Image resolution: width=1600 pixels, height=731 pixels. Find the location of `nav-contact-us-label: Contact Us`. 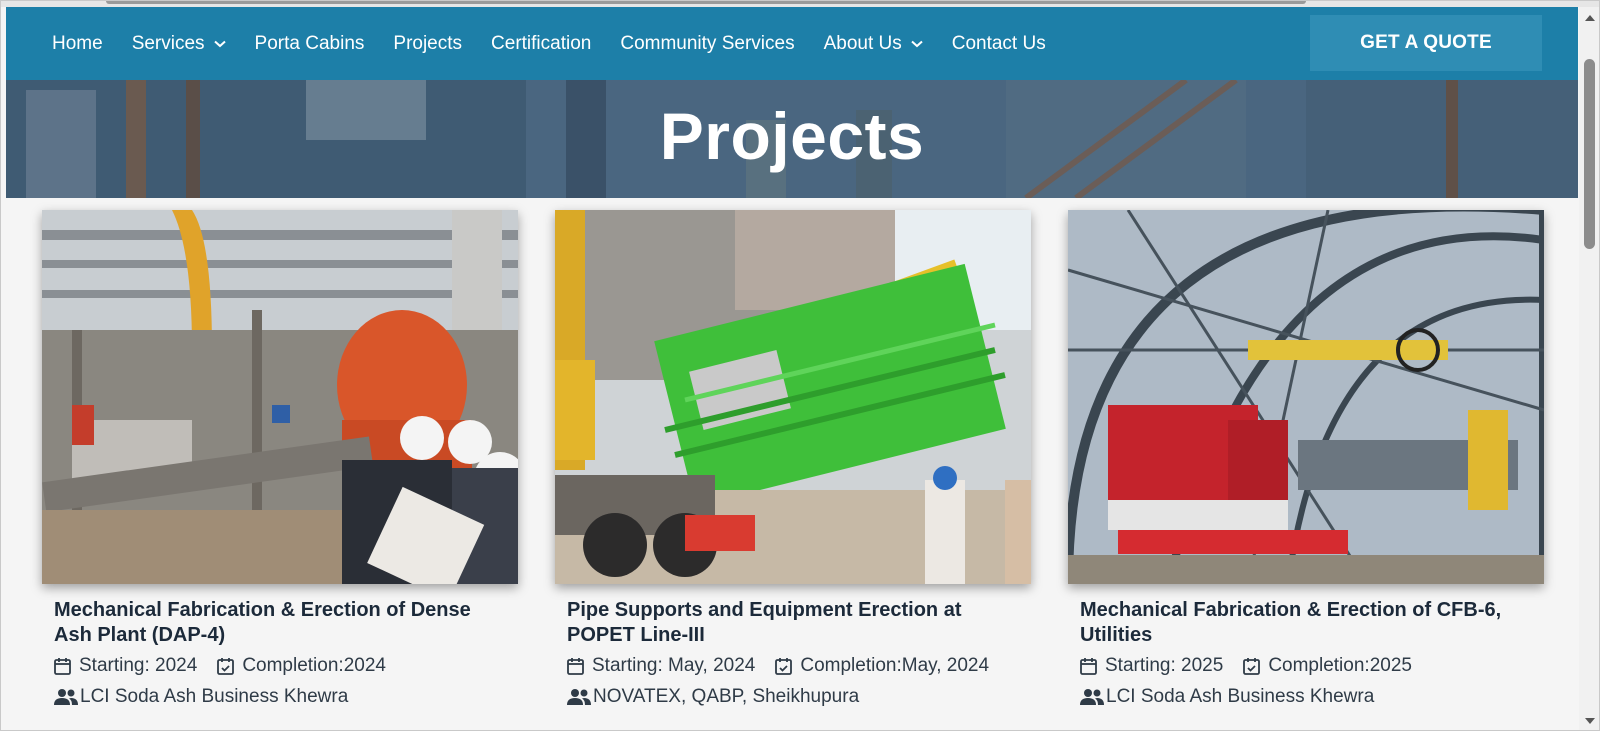

nav-contact-us-label: Contact Us is located at coordinates (998, 43).